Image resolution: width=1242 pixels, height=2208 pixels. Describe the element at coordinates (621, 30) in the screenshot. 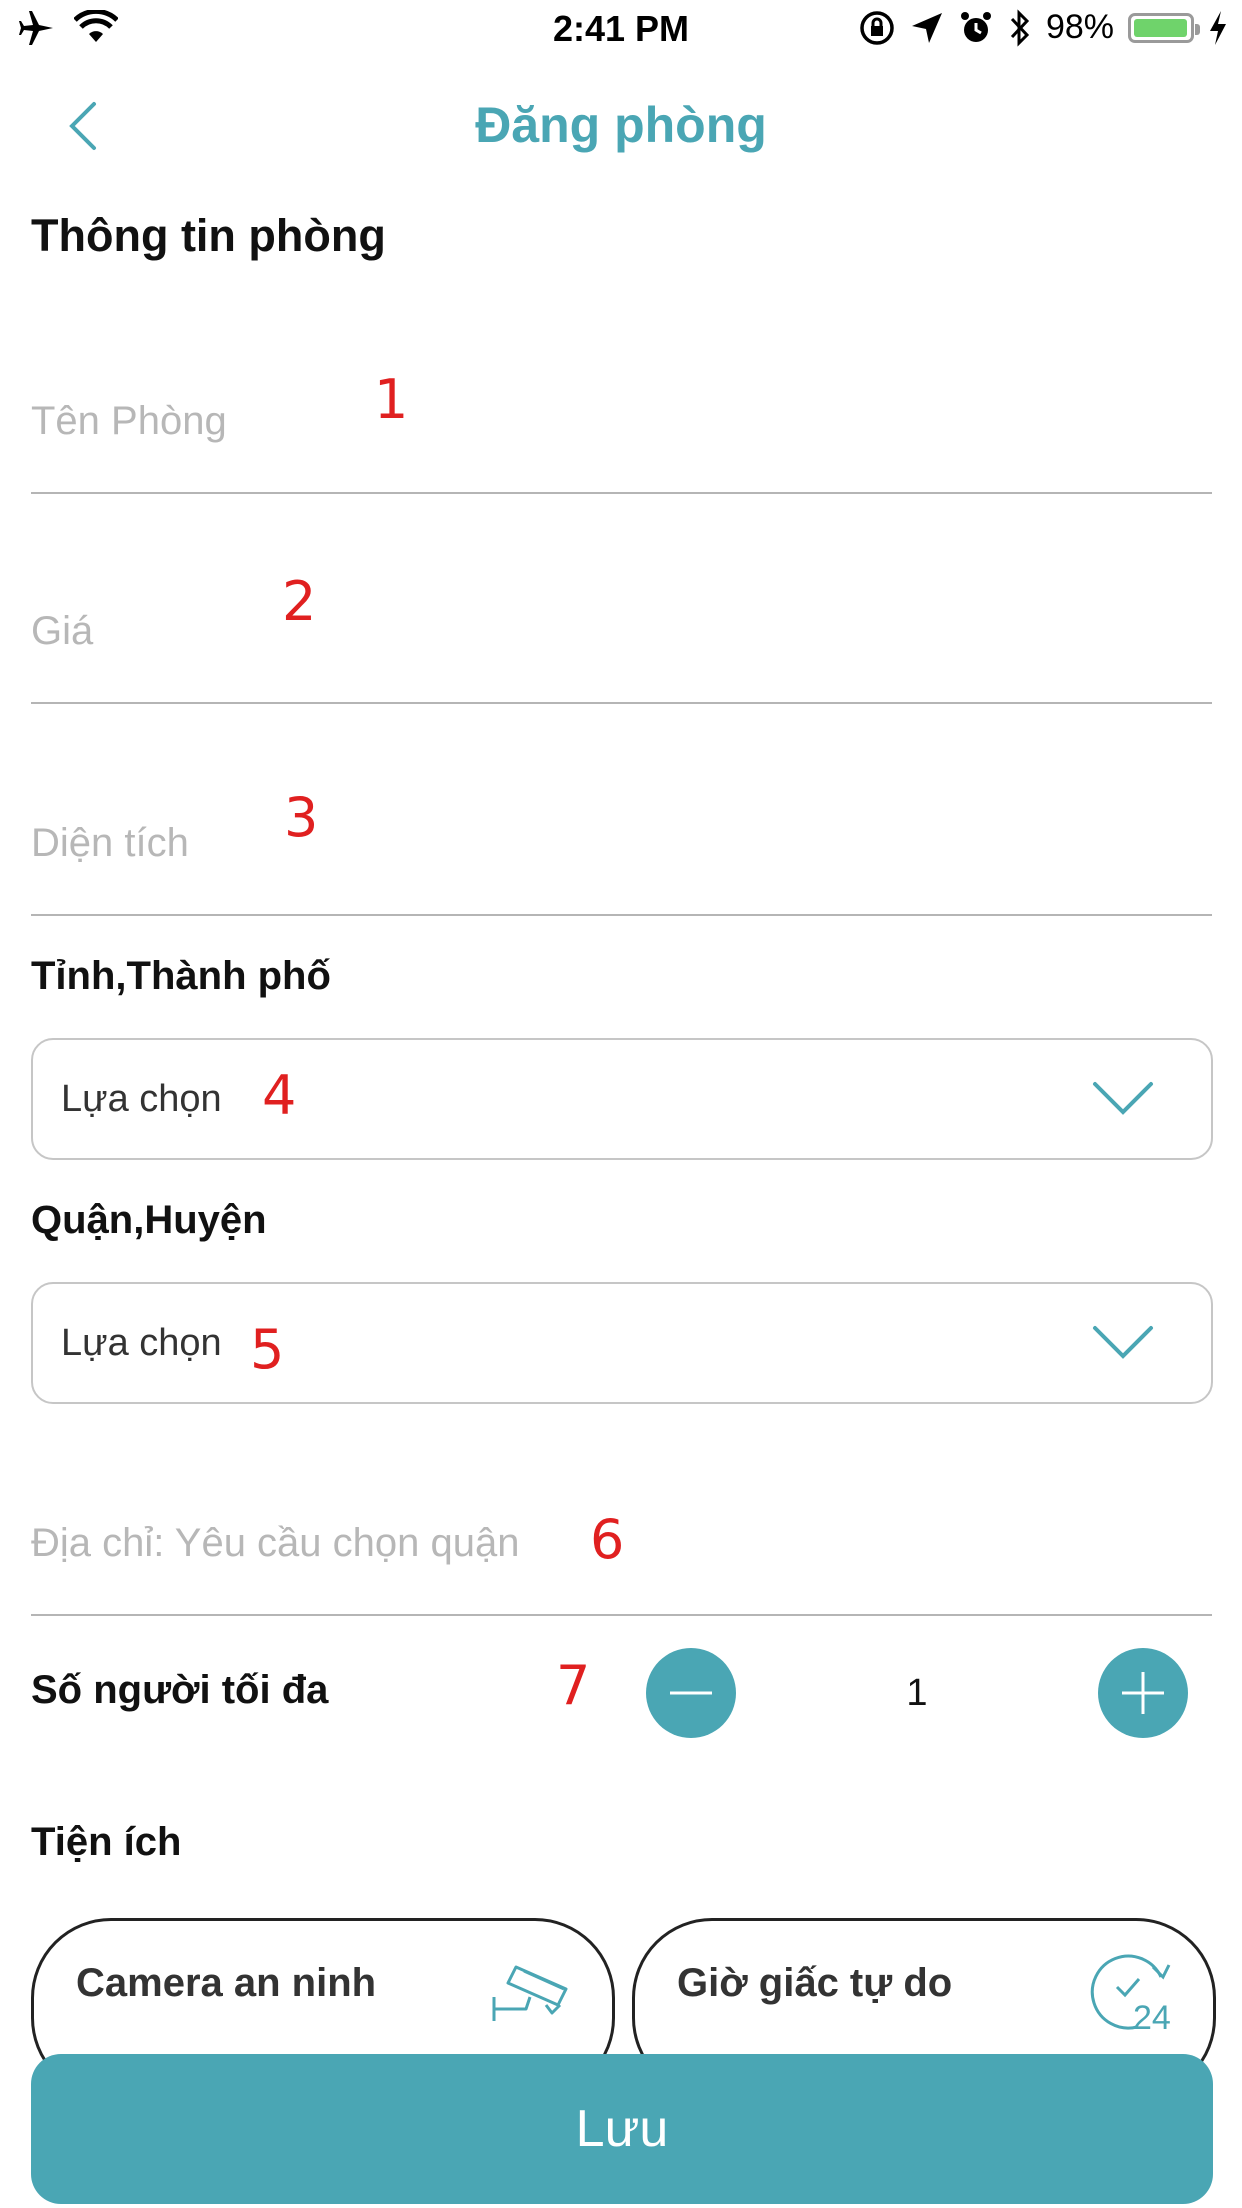

I see `status-bar: 2:41 PM 98%` at that location.